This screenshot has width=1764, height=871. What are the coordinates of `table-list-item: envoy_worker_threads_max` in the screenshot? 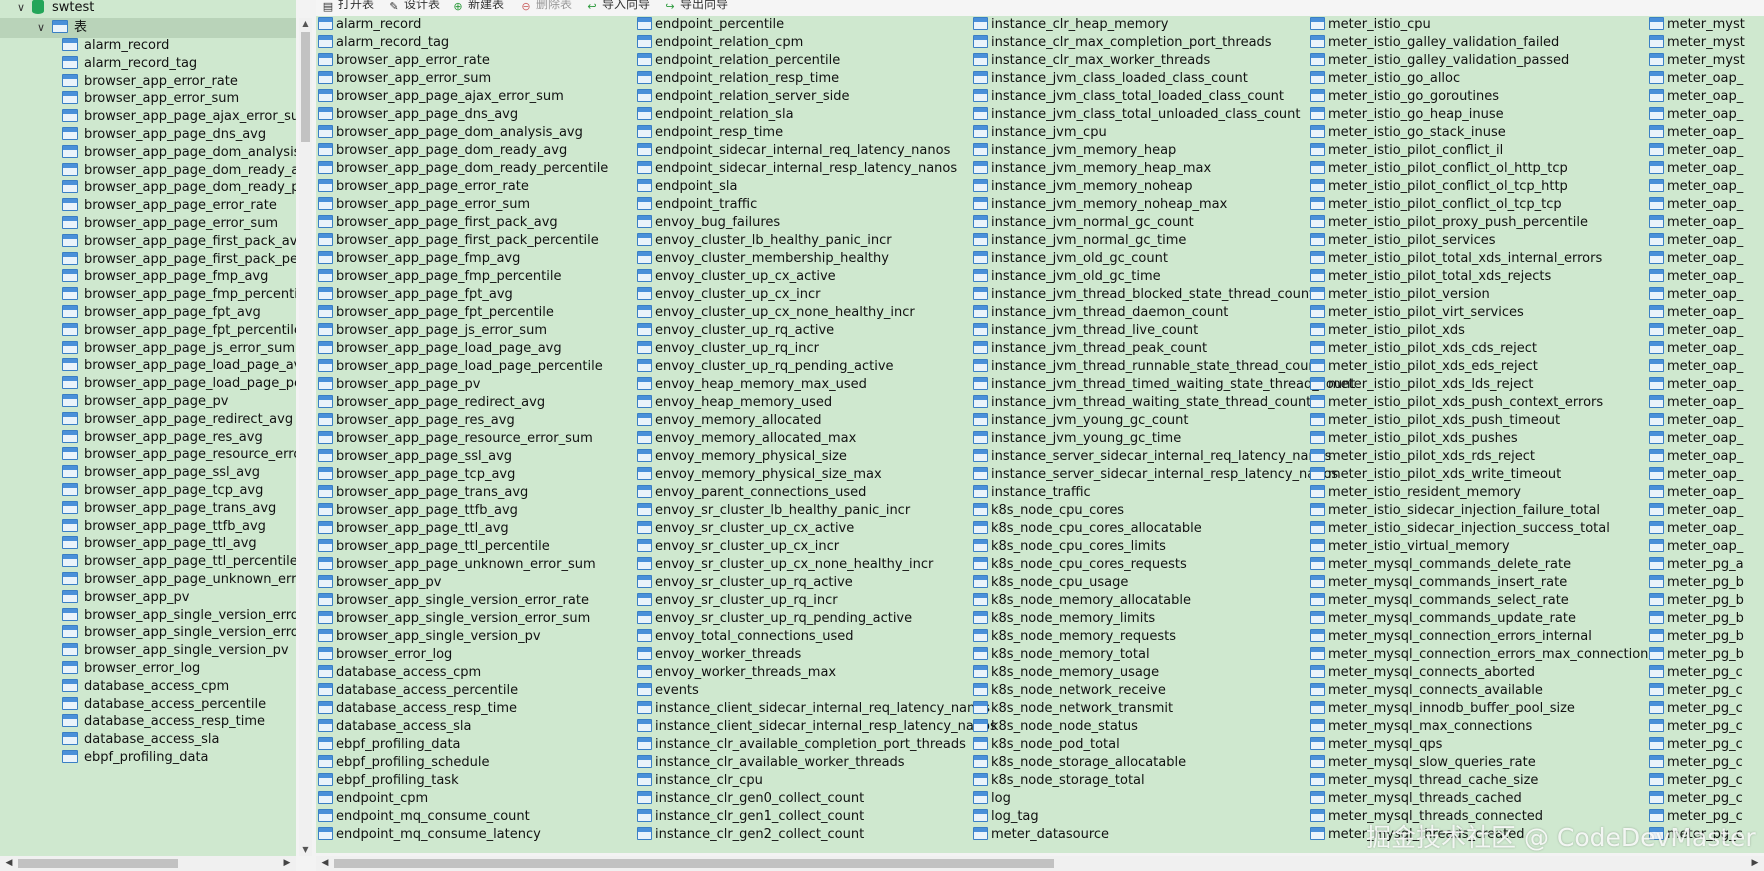 It's located at (817, 673).